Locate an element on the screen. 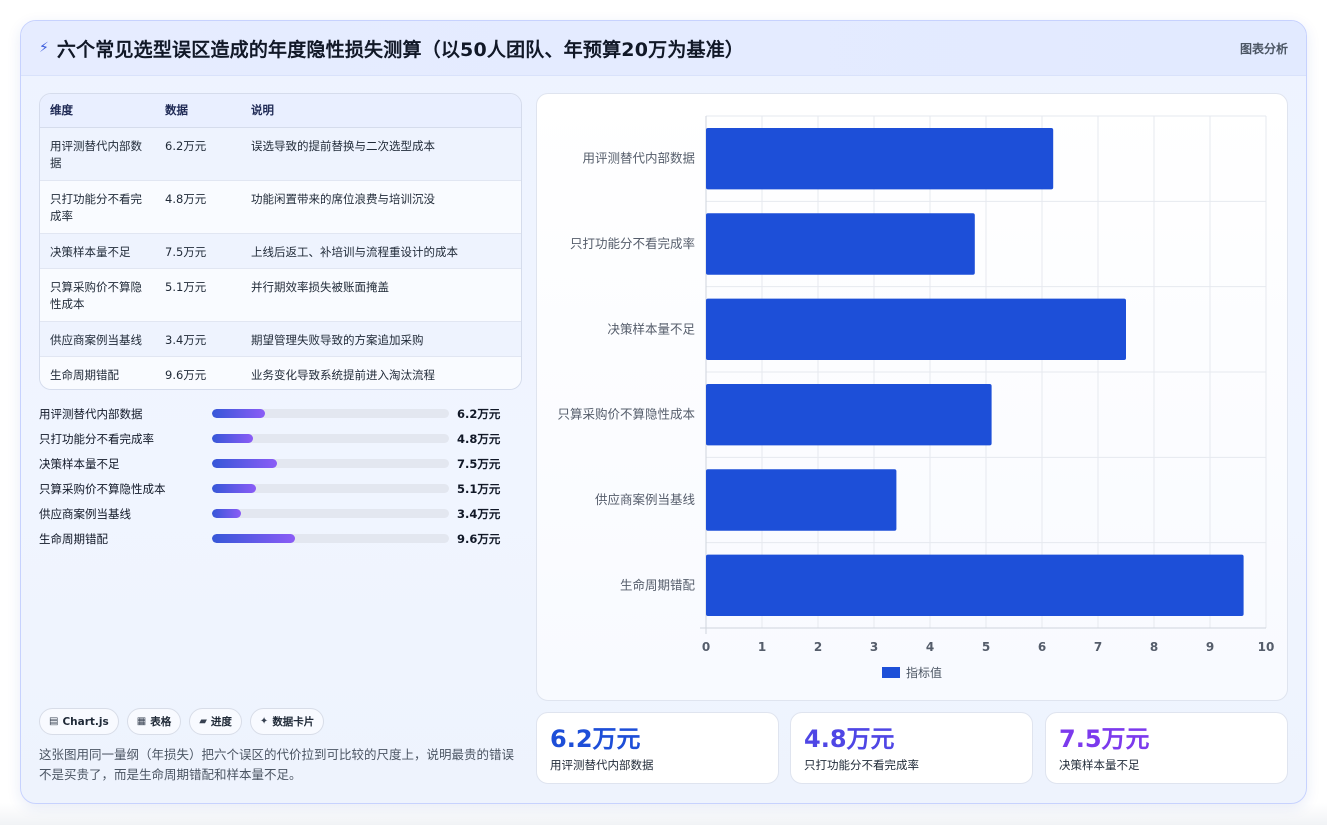 The height and width of the screenshot is (825, 1327). row-description: 功能闲置带来的席位浪费与培训沉没 is located at coordinates (343, 198).